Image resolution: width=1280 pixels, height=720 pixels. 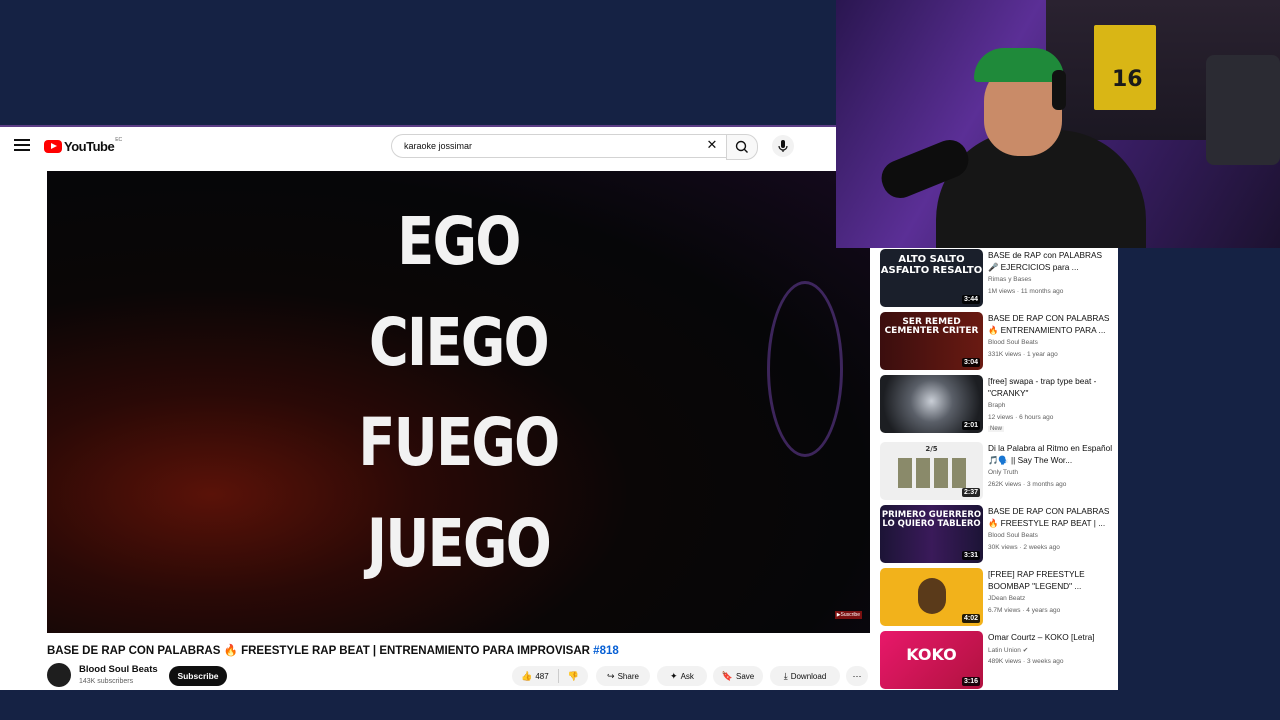 I want to click on ask-button: ✦ Ask, so click(x=682, y=676).